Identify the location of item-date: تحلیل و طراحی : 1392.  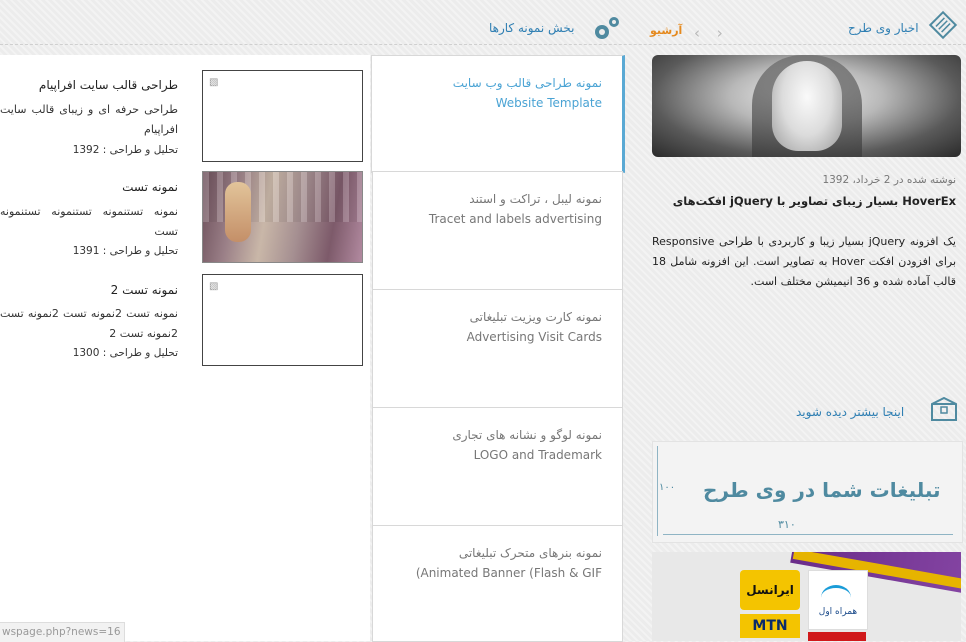
(125, 150).